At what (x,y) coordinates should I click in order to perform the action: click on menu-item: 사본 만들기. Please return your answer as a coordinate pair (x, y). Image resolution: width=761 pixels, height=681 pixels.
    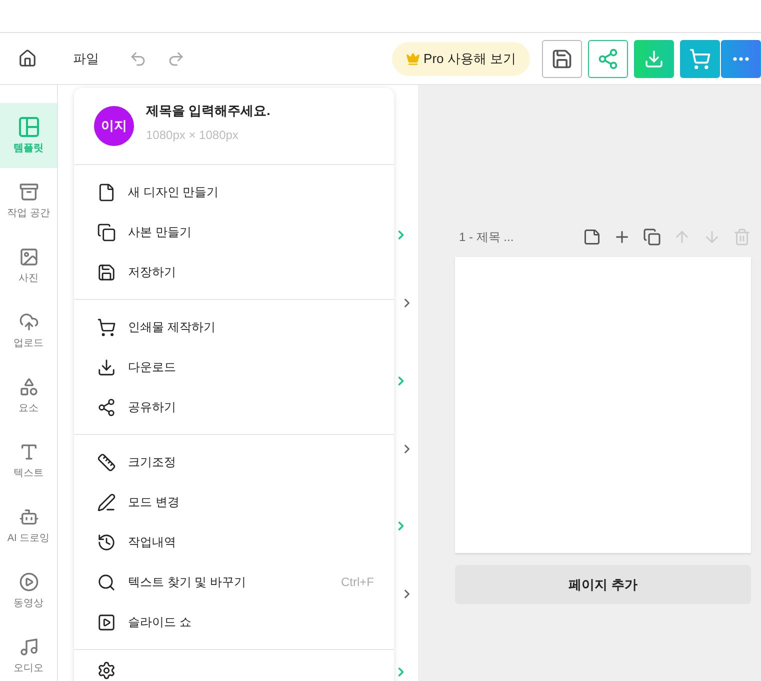
    Looking at the image, I should click on (234, 232).